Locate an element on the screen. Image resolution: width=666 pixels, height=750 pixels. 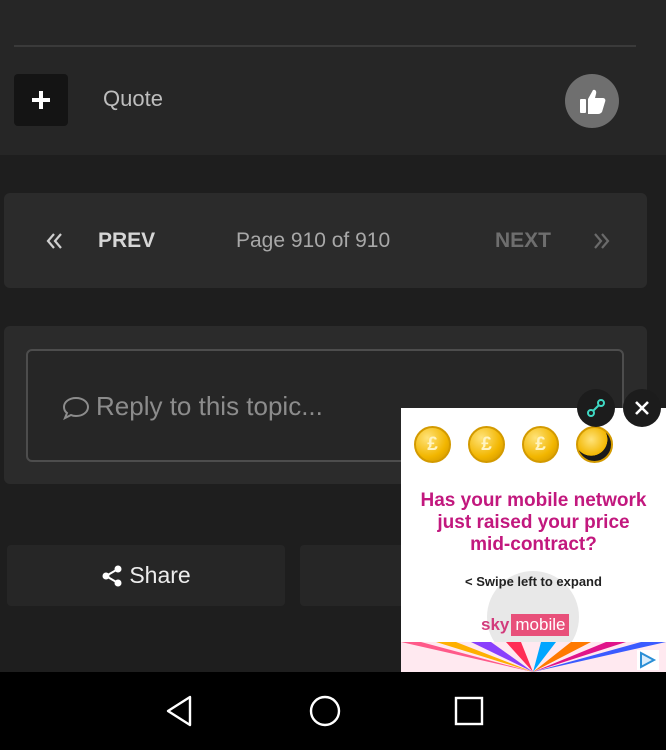
ad-headline-line: just raised your price is located at coordinates (533, 522).